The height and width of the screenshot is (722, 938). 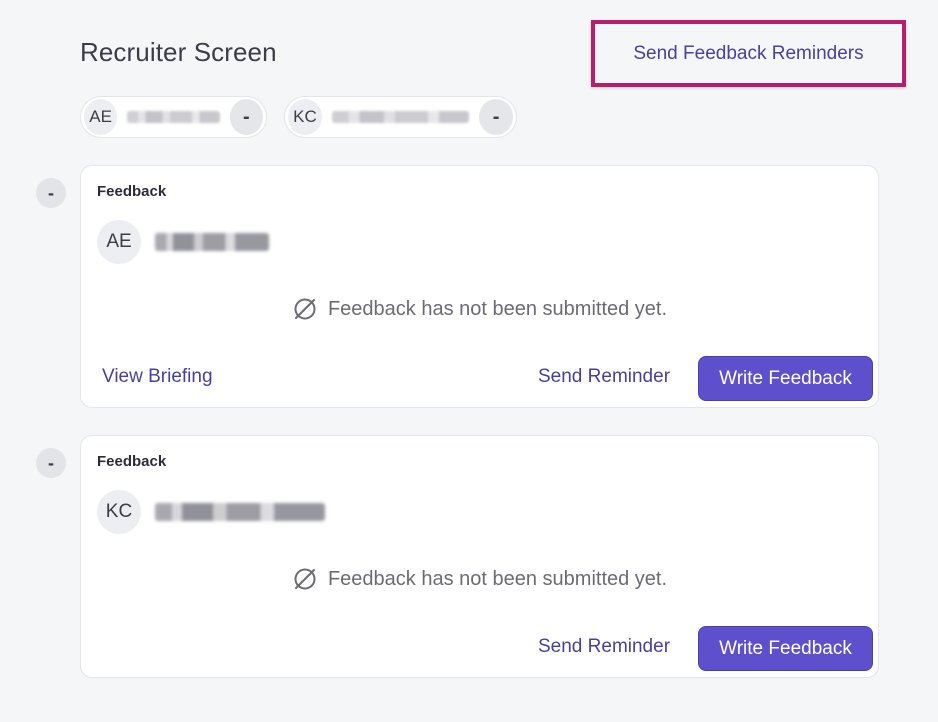 I want to click on view-briefing-link: View Briefing, so click(x=157, y=377).